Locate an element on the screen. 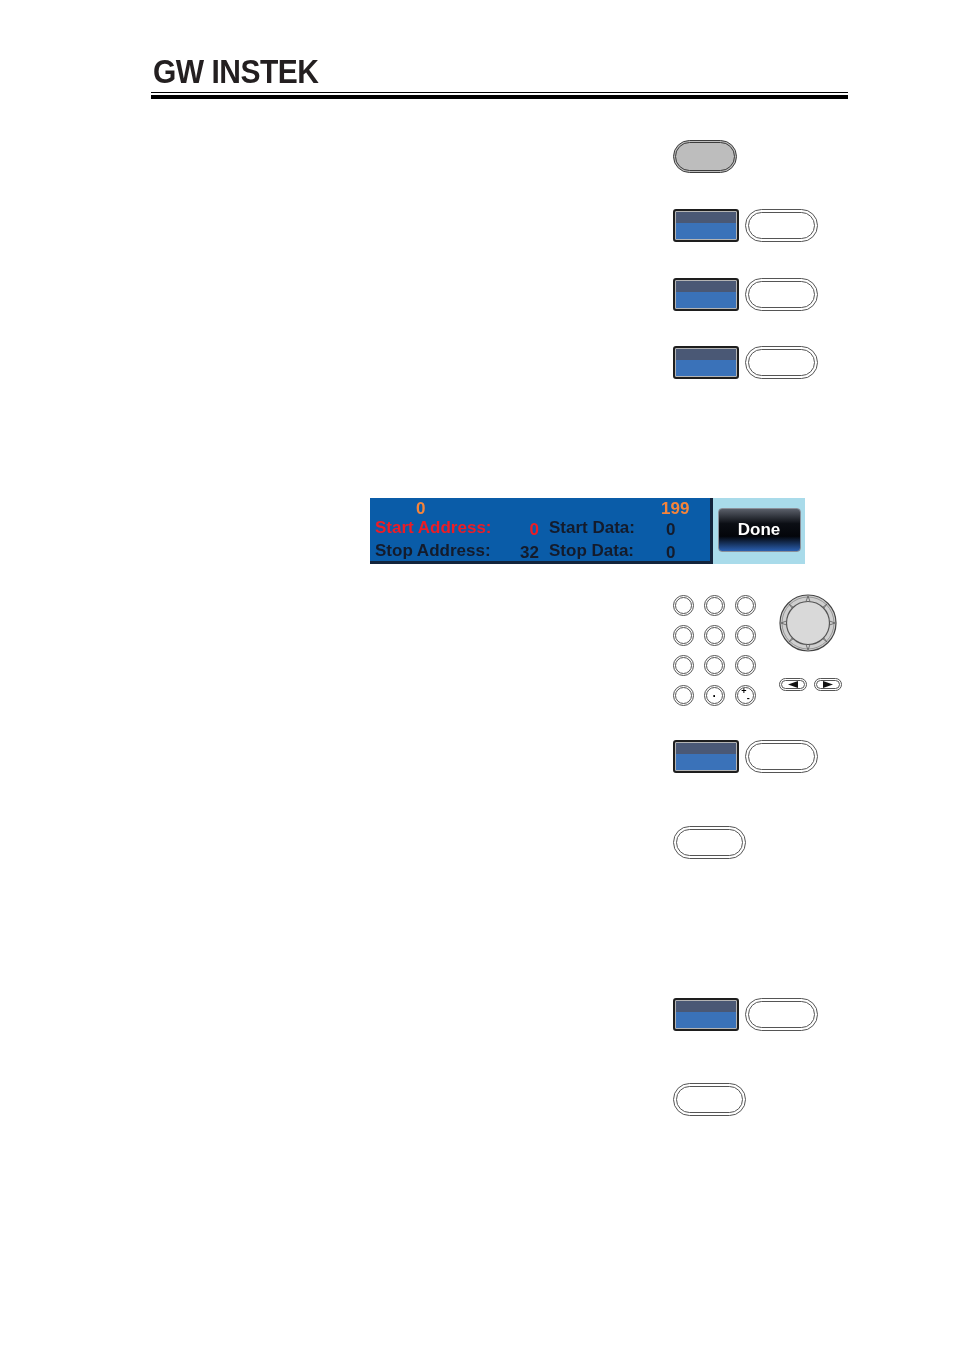 This screenshot has width=954, height=1349. brand-logo: GW INSTEK is located at coordinates (236, 72).